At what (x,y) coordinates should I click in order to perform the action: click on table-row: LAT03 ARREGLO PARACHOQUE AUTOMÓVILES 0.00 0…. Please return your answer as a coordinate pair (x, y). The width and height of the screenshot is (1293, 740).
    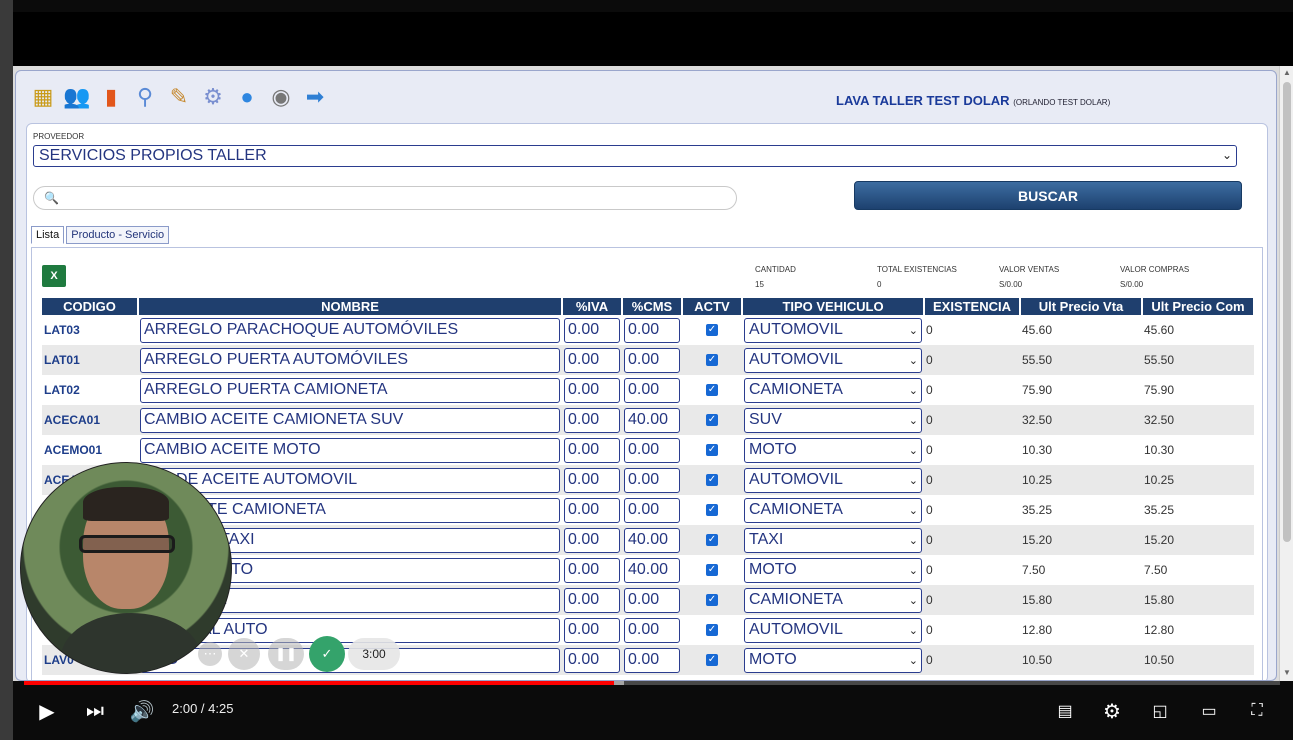
    Looking at the image, I should click on (648, 330).